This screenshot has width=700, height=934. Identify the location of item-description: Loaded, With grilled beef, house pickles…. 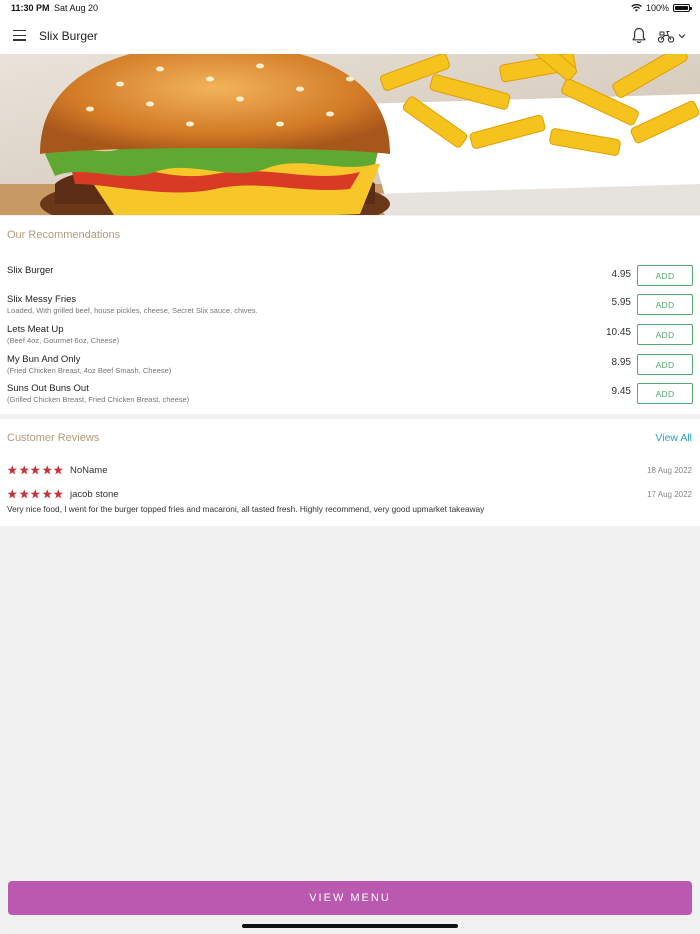
(132, 310).